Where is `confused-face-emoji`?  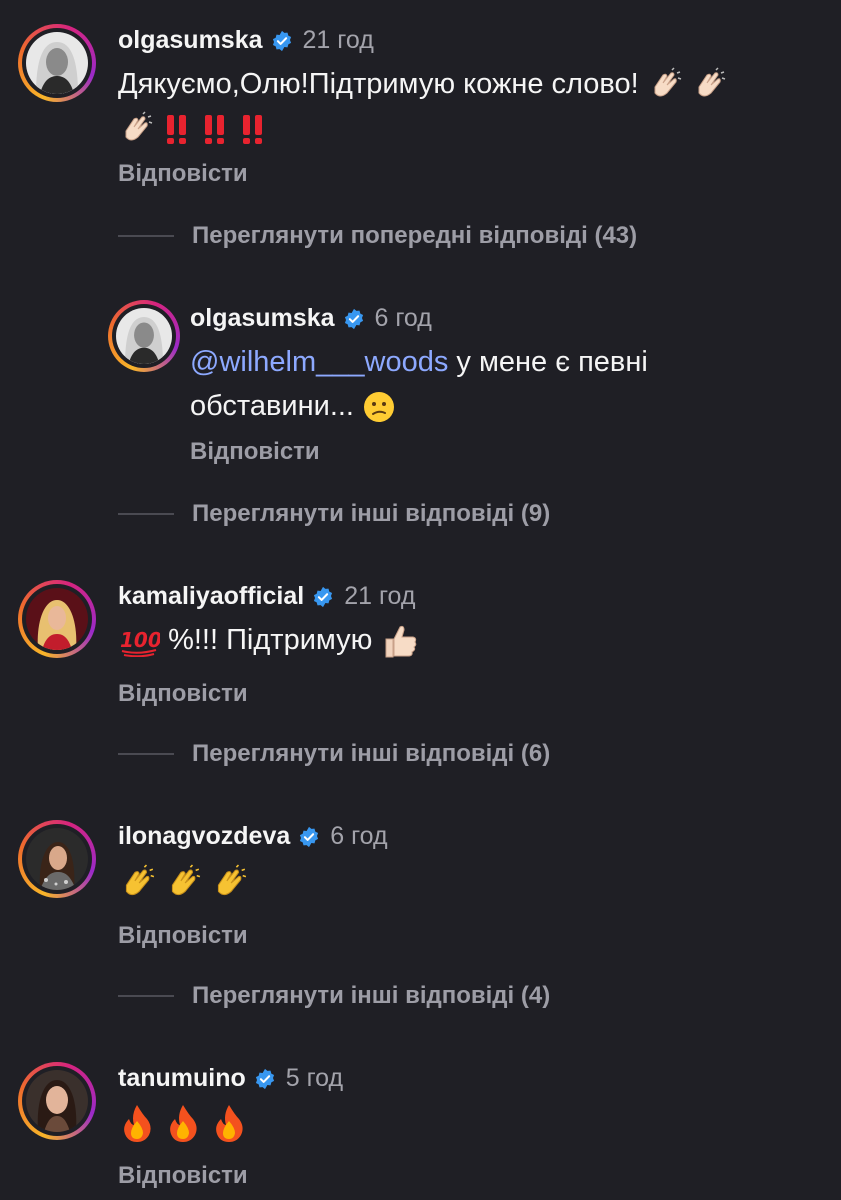
confused-face-emoji is located at coordinates (379, 407).